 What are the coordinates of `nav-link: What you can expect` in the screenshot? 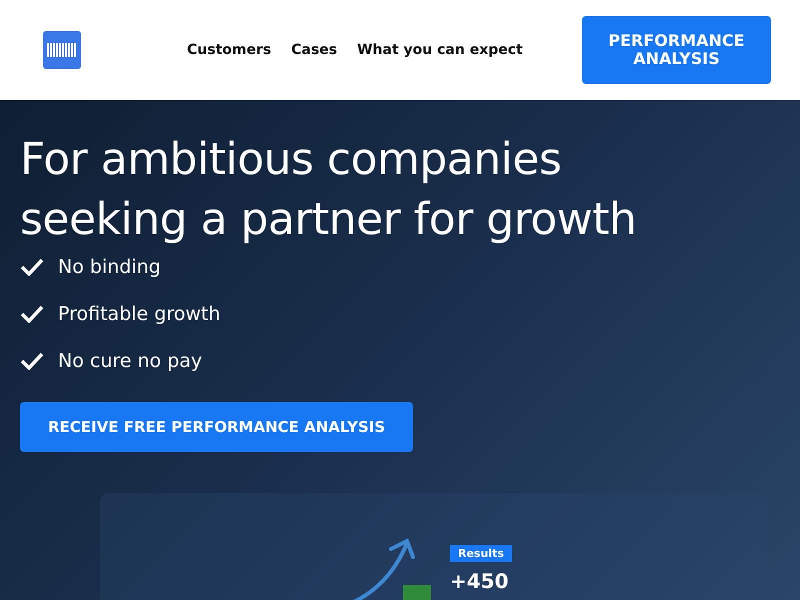 It's located at (440, 50).